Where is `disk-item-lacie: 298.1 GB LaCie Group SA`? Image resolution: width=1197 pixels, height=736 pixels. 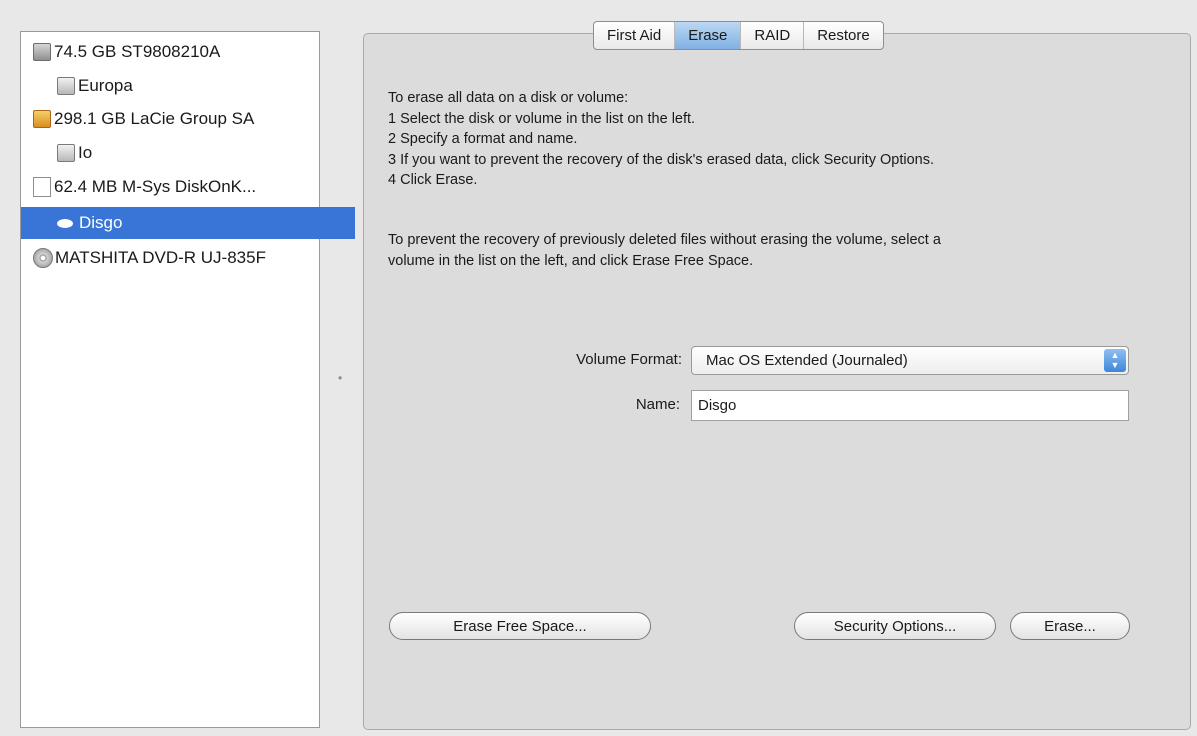 disk-item-lacie: 298.1 GB LaCie Group SA is located at coordinates (176, 119).